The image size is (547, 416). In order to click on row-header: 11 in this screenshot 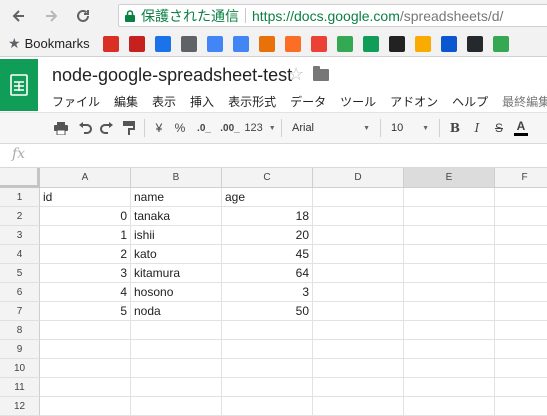, I will do `click(20, 387)`.